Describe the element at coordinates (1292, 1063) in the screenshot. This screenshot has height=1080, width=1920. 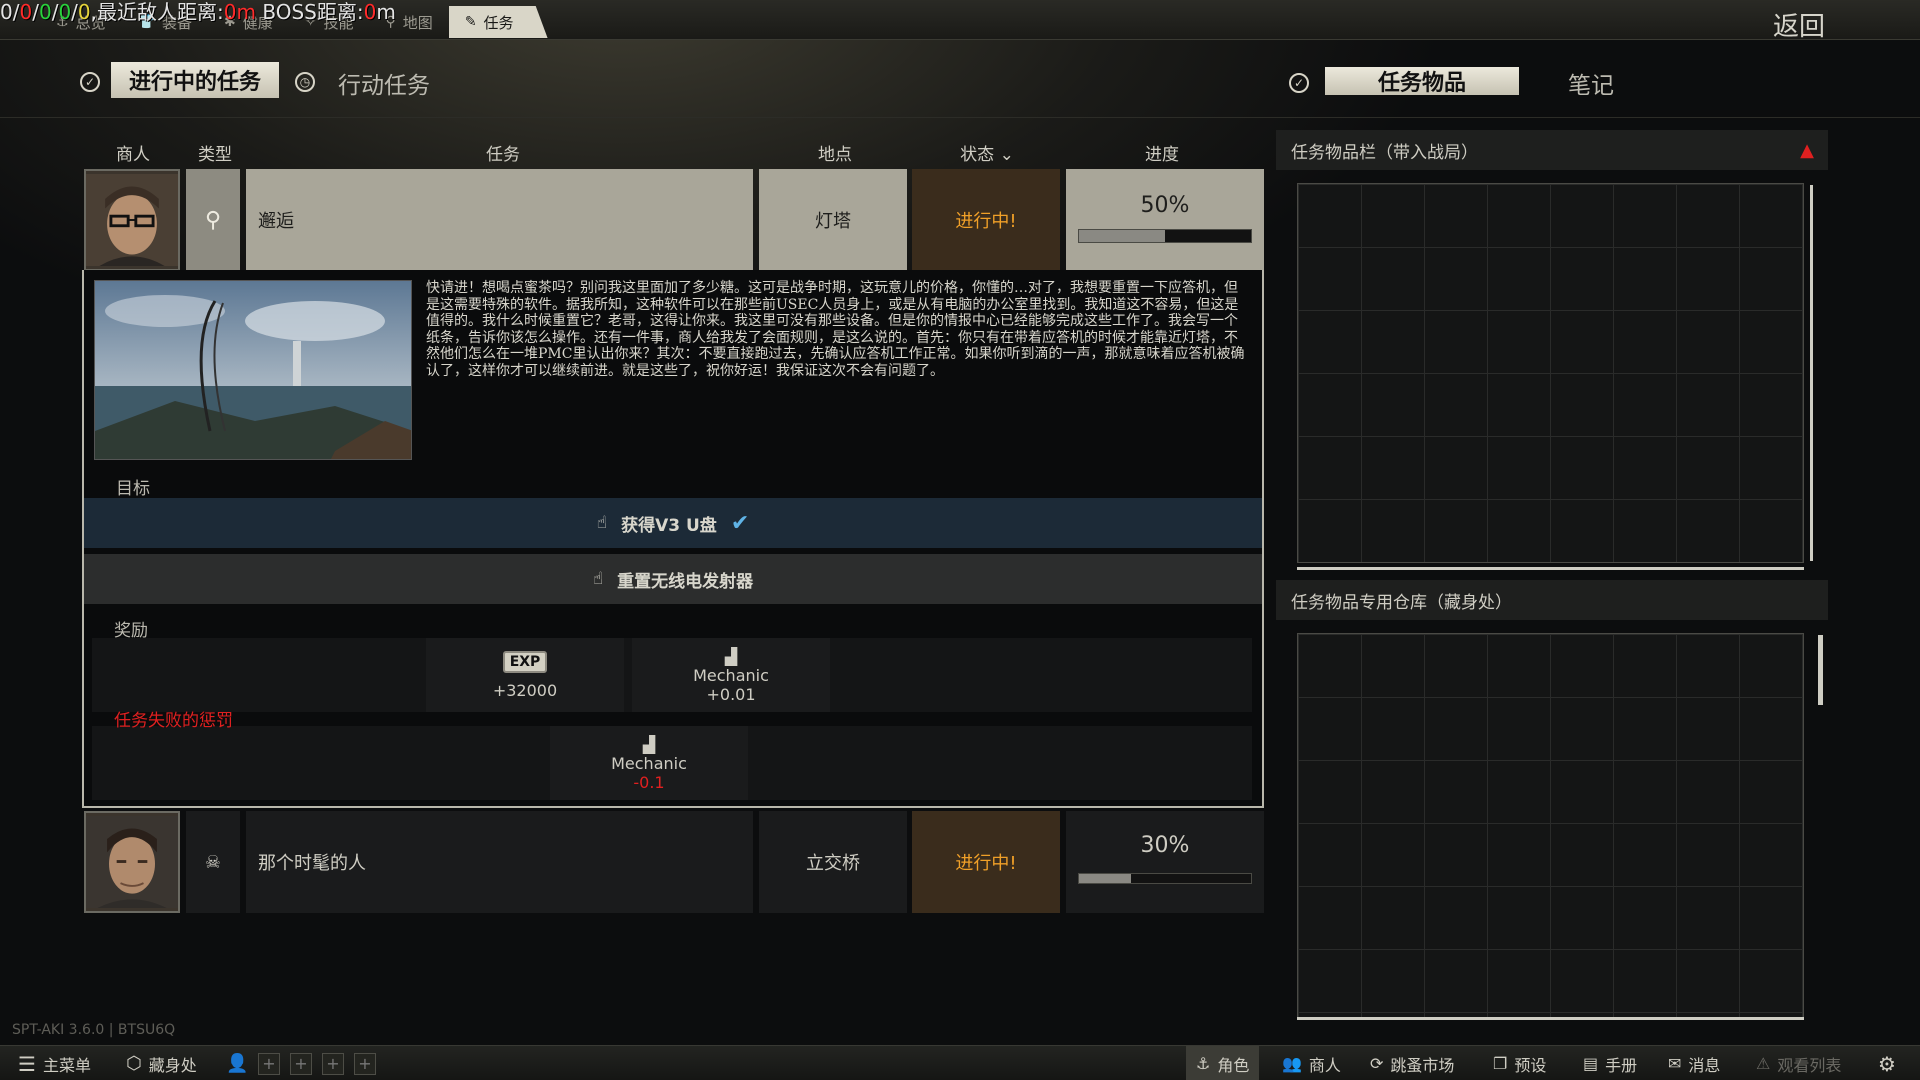
I see `traders-icon: 👥` at that location.